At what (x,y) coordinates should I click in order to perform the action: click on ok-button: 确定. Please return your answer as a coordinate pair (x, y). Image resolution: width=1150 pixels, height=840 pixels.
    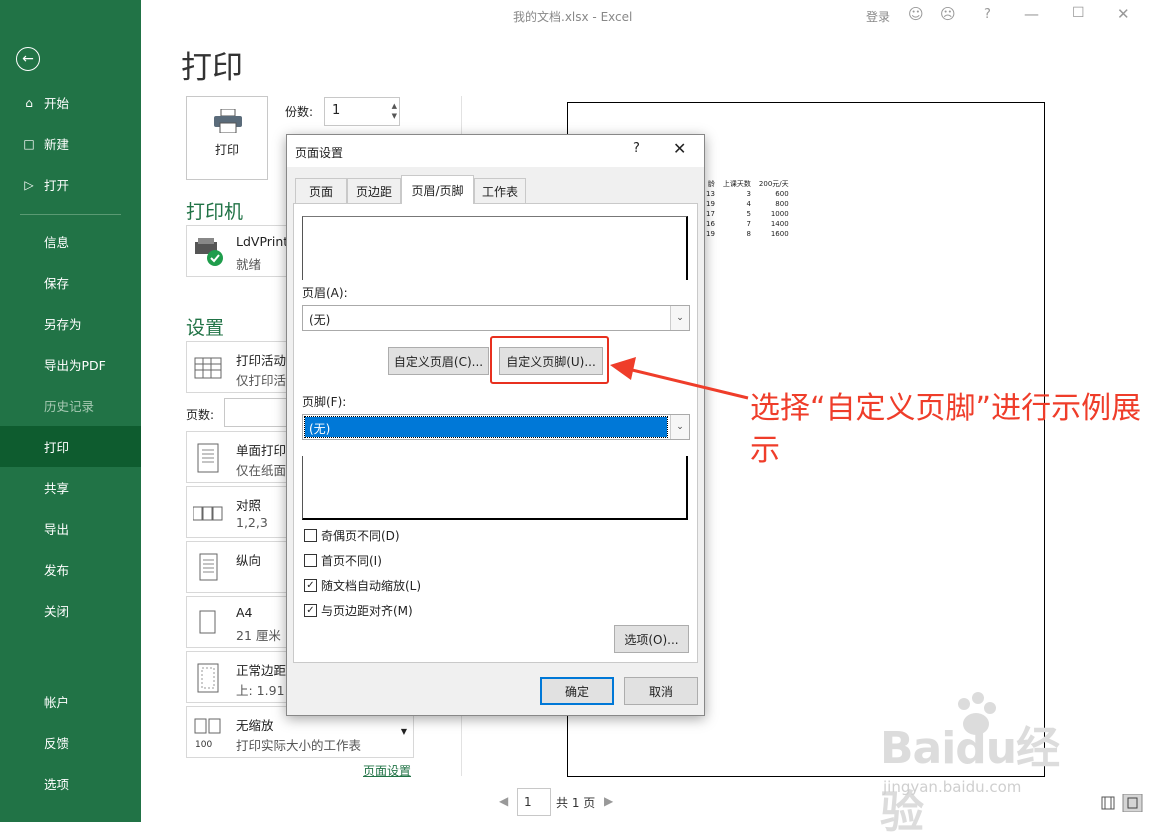
    Looking at the image, I should click on (577, 691).